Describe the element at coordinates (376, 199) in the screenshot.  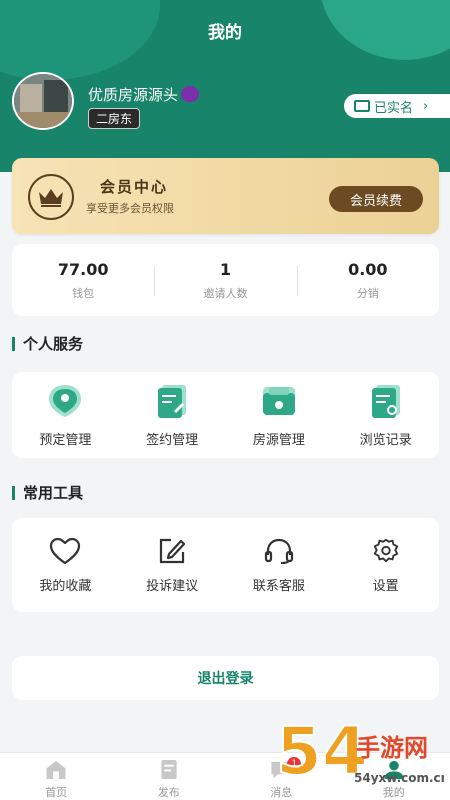
I see `renew-membership-button: 会员续费` at that location.